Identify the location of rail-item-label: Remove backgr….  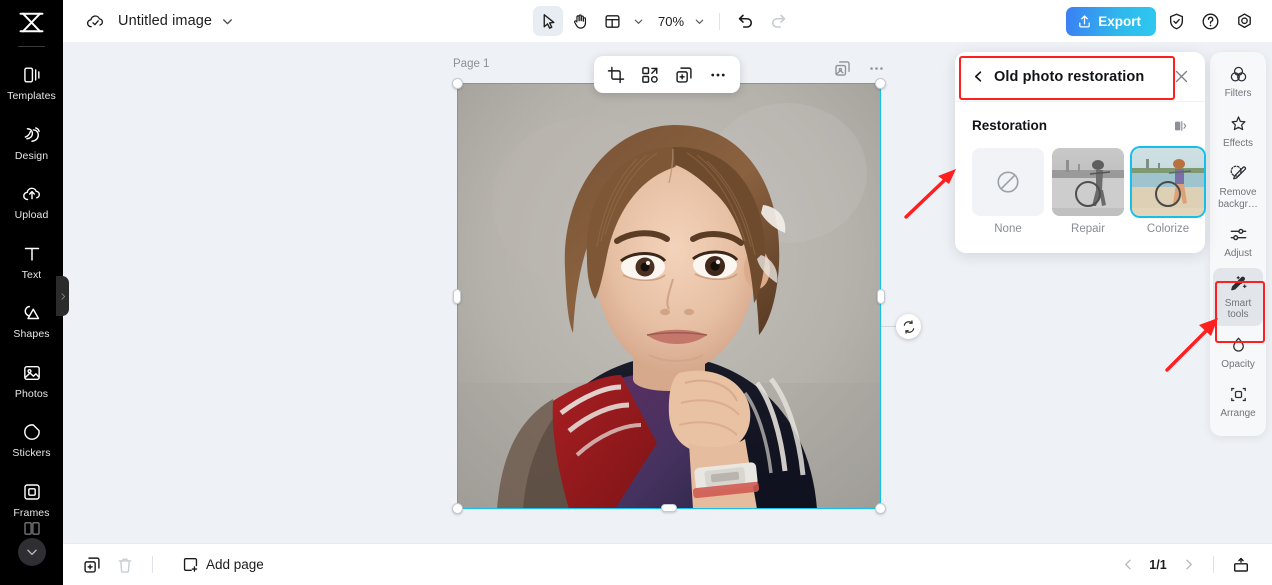
(1238, 198).